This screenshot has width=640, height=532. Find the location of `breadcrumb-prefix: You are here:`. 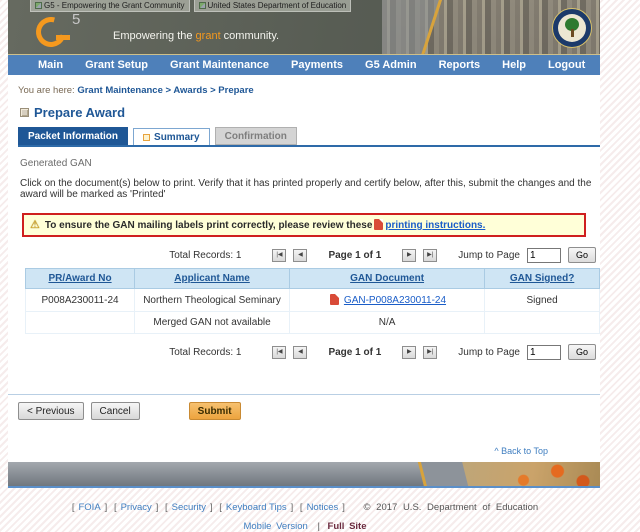

breadcrumb-prefix: You are here: is located at coordinates (48, 90).